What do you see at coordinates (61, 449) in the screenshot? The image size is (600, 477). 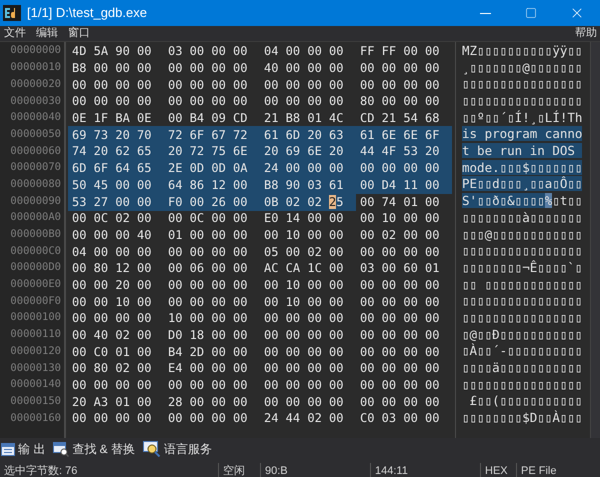 I see `find-icon` at bounding box center [61, 449].